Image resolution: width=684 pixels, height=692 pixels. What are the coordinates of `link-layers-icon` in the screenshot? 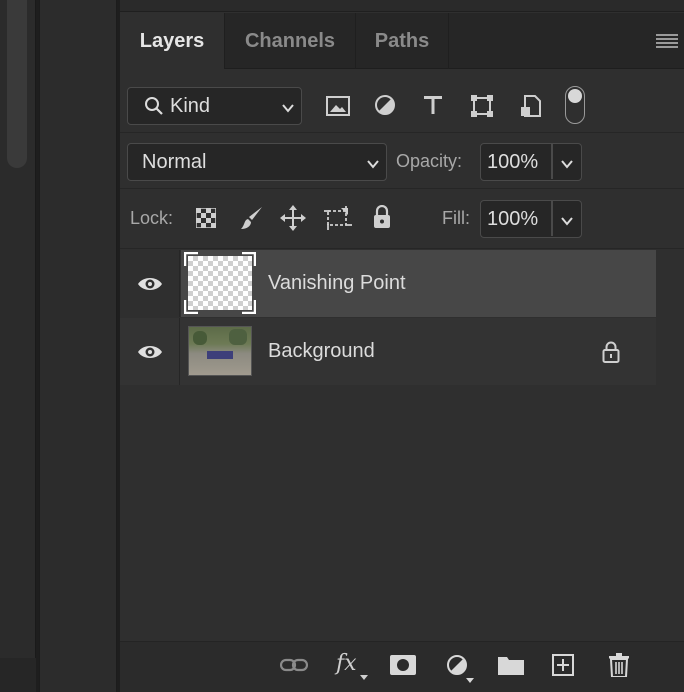 It's located at (294, 665).